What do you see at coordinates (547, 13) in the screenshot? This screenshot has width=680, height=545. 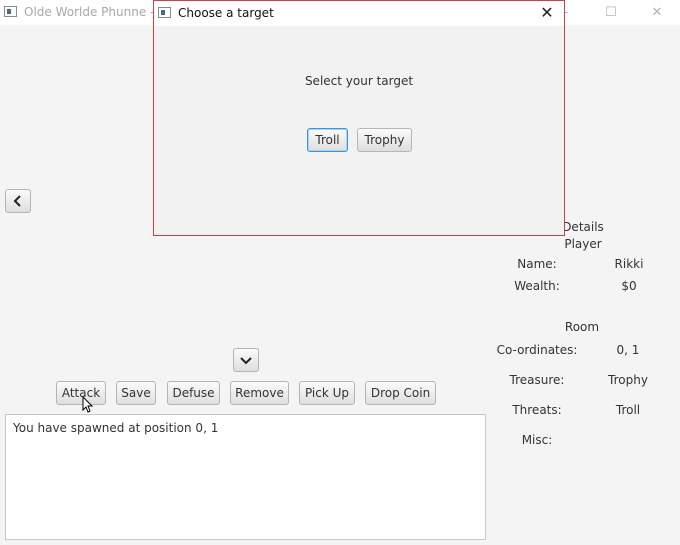 I see `dialog-close-button: ✕` at bounding box center [547, 13].